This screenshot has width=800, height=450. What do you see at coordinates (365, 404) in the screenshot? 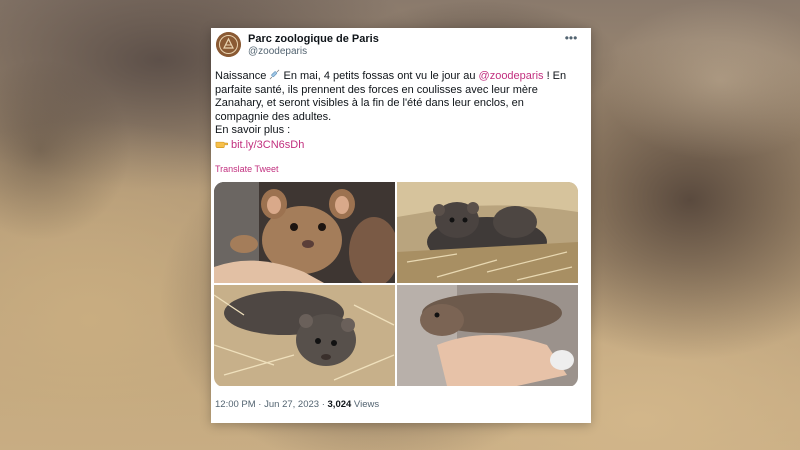
I see `views-label: Views` at bounding box center [365, 404].